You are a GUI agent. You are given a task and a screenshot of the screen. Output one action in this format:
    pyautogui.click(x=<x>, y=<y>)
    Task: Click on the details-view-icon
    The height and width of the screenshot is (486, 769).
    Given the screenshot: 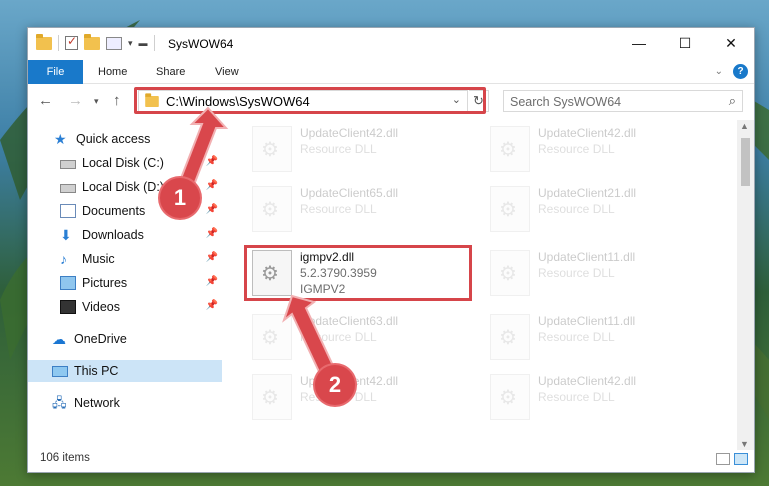 What is the action you would take?
    pyautogui.click(x=723, y=459)
    